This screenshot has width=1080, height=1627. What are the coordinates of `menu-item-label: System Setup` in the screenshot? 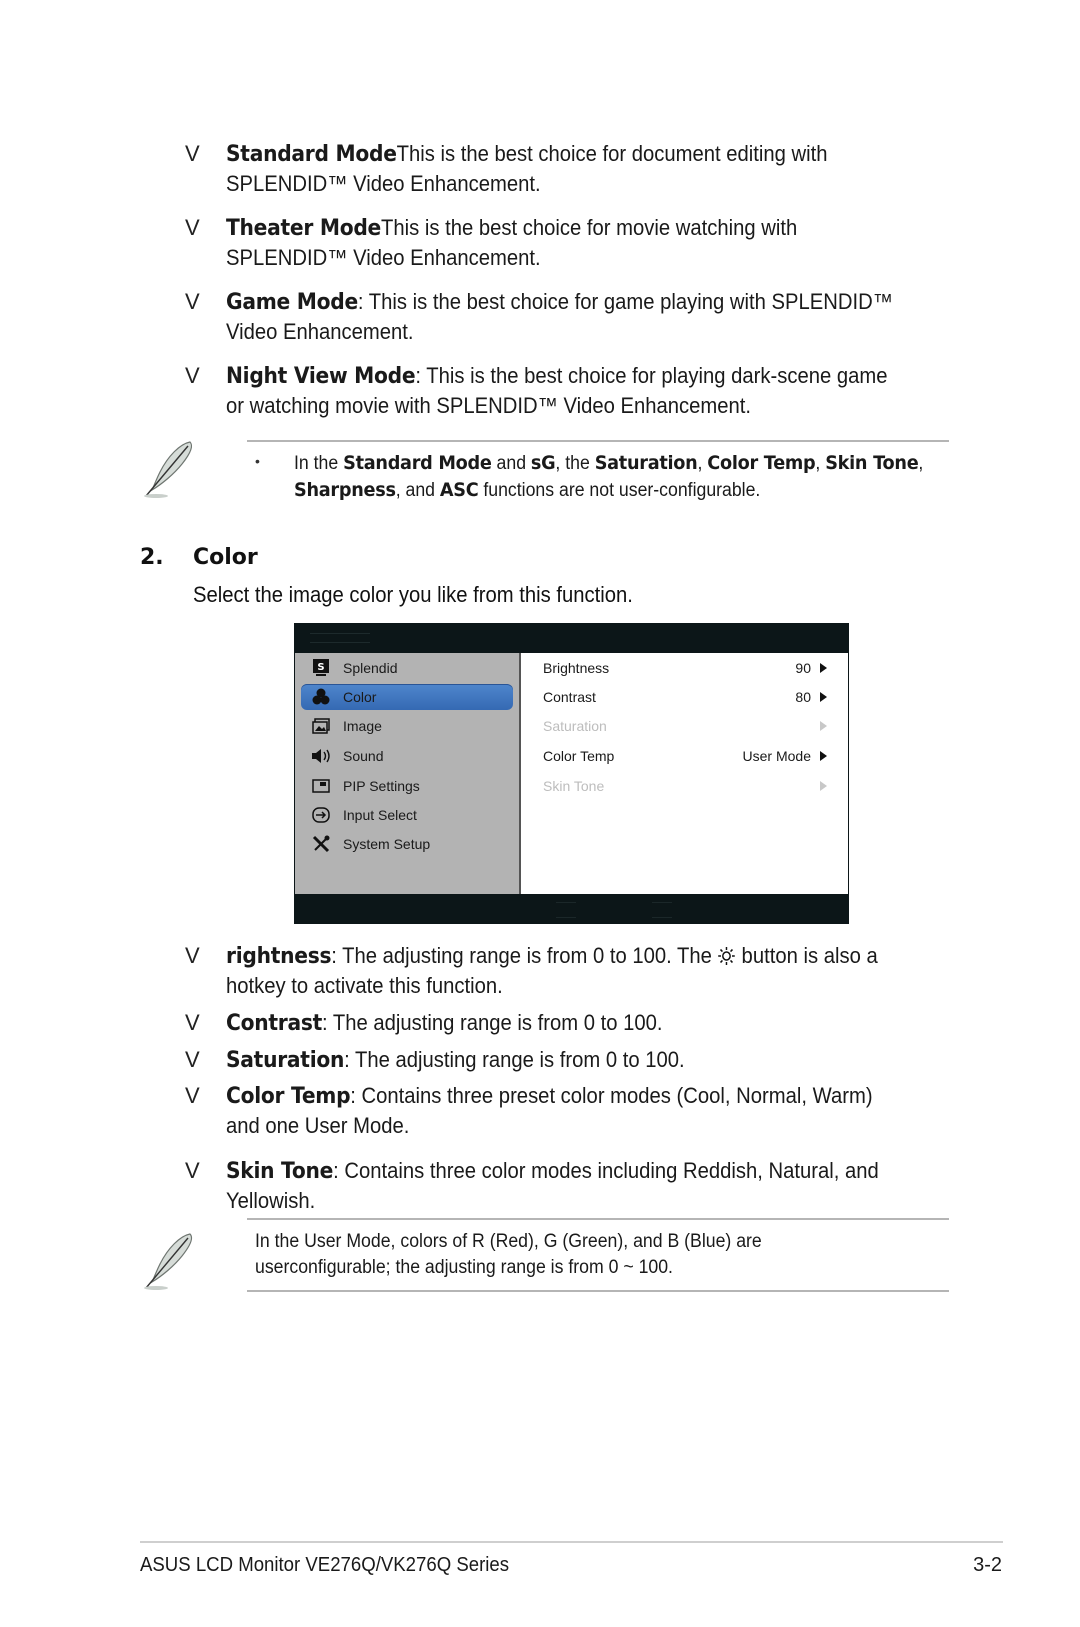 It's located at (387, 844).